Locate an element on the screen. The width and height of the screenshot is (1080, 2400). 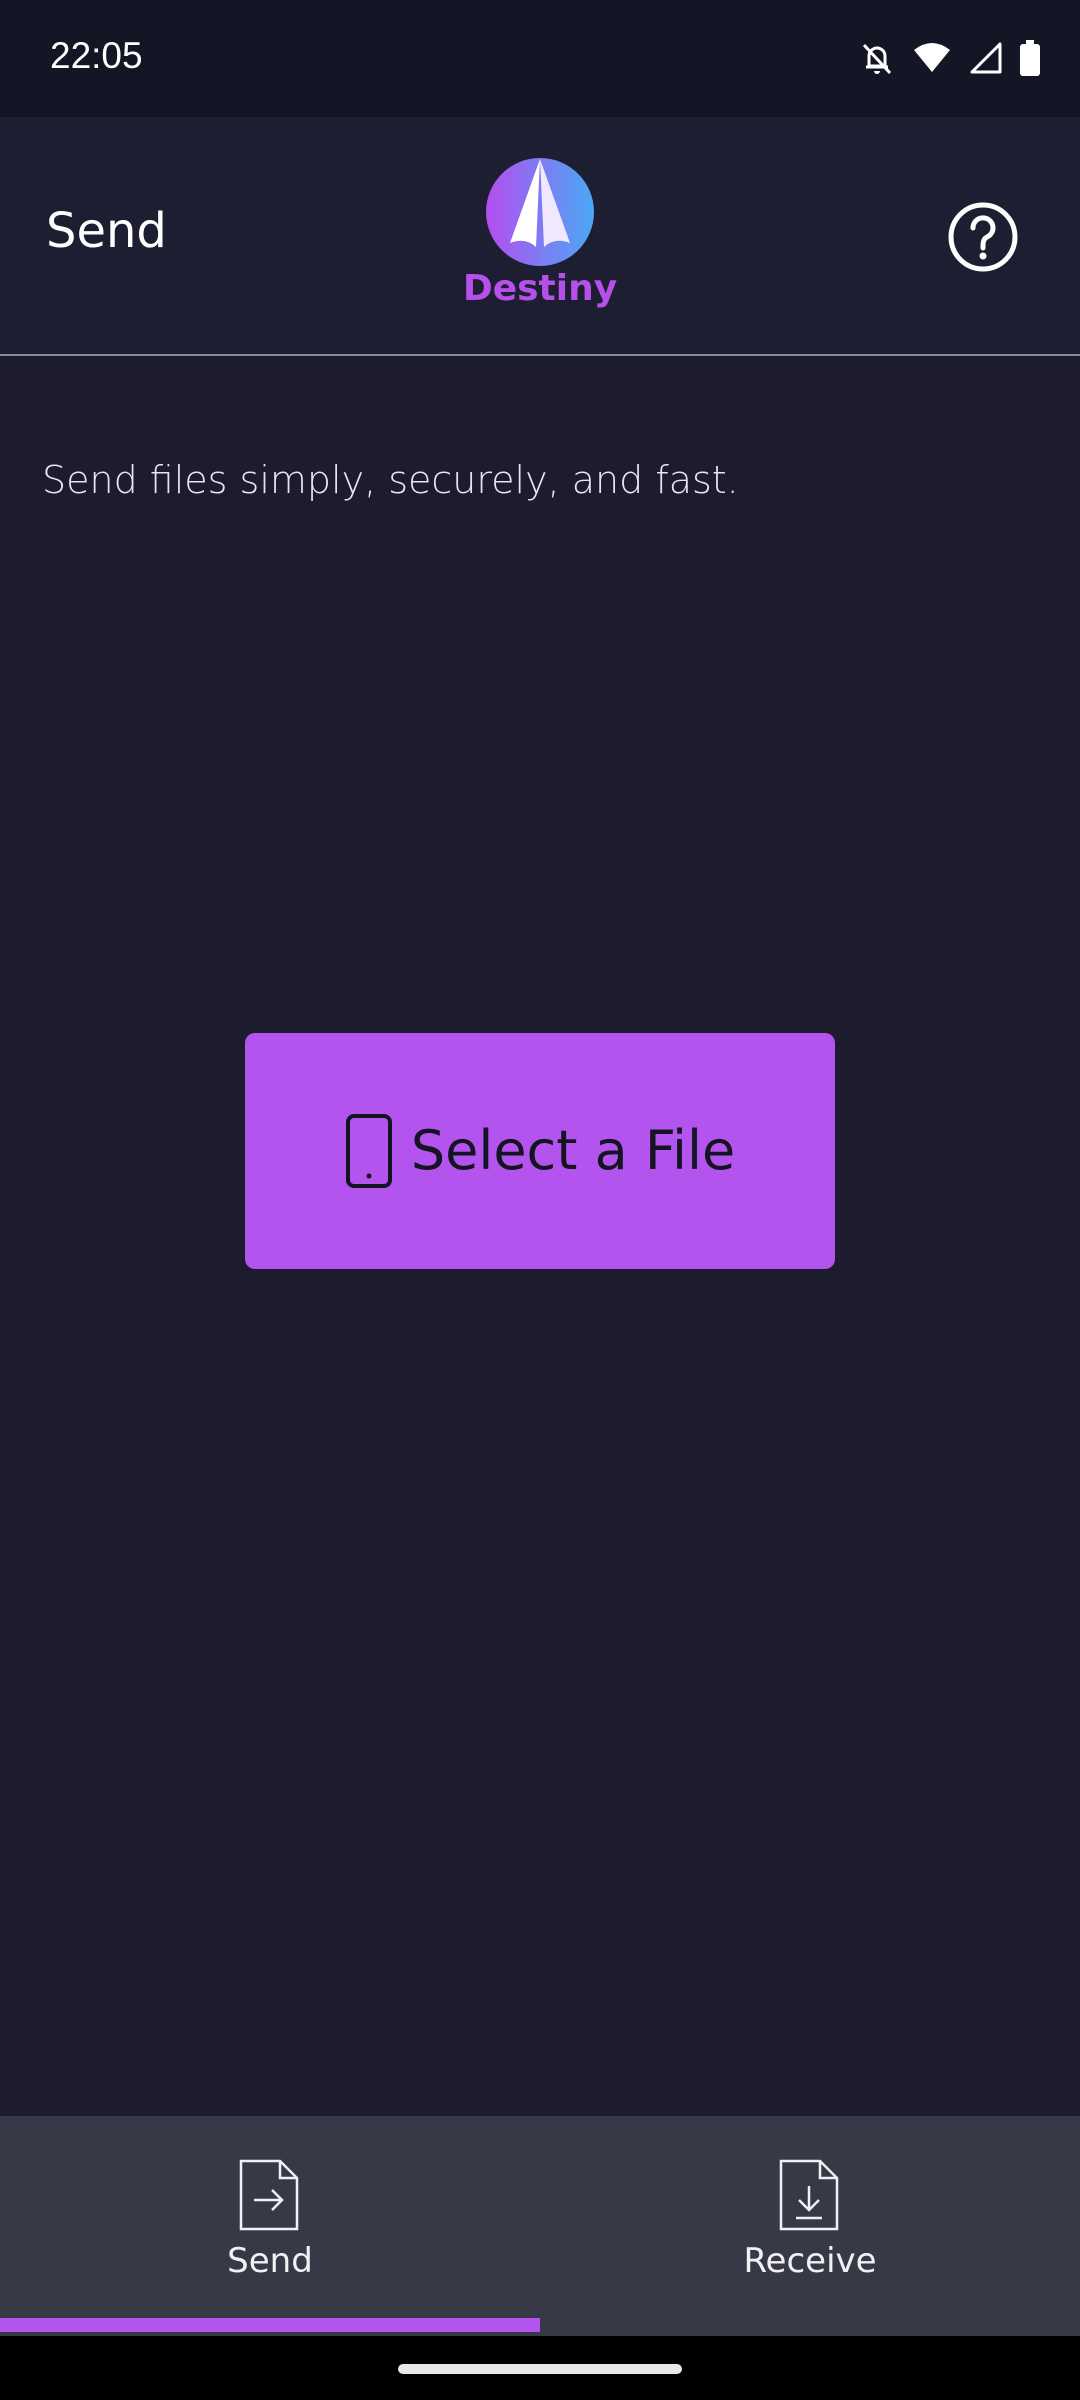
system-nav-bar is located at coordinates (540, 2368).